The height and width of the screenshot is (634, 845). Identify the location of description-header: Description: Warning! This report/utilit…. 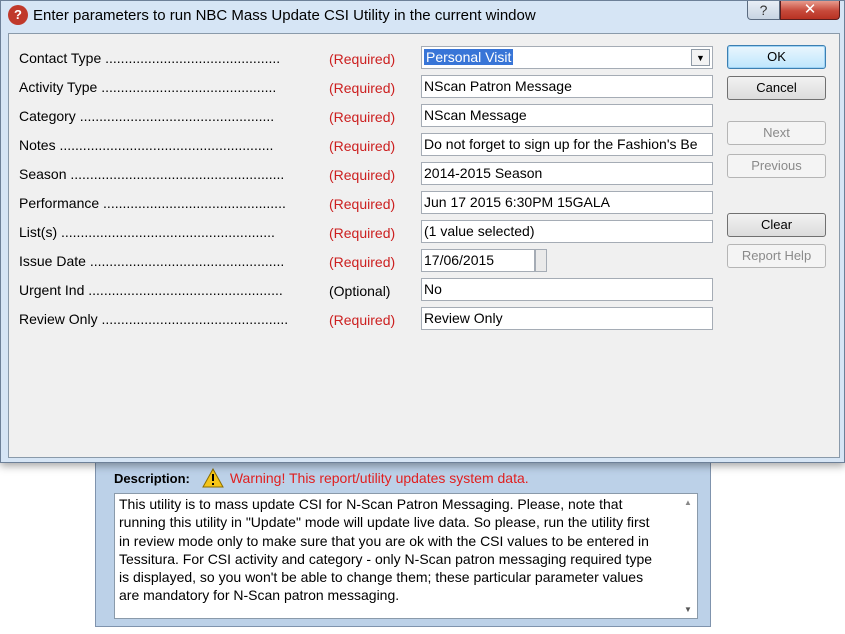
(321, 478).